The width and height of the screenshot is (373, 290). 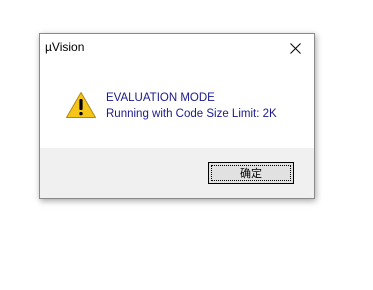 I want to click on message-line-1: EVALUATION MODE, so click(x=160, y=98).